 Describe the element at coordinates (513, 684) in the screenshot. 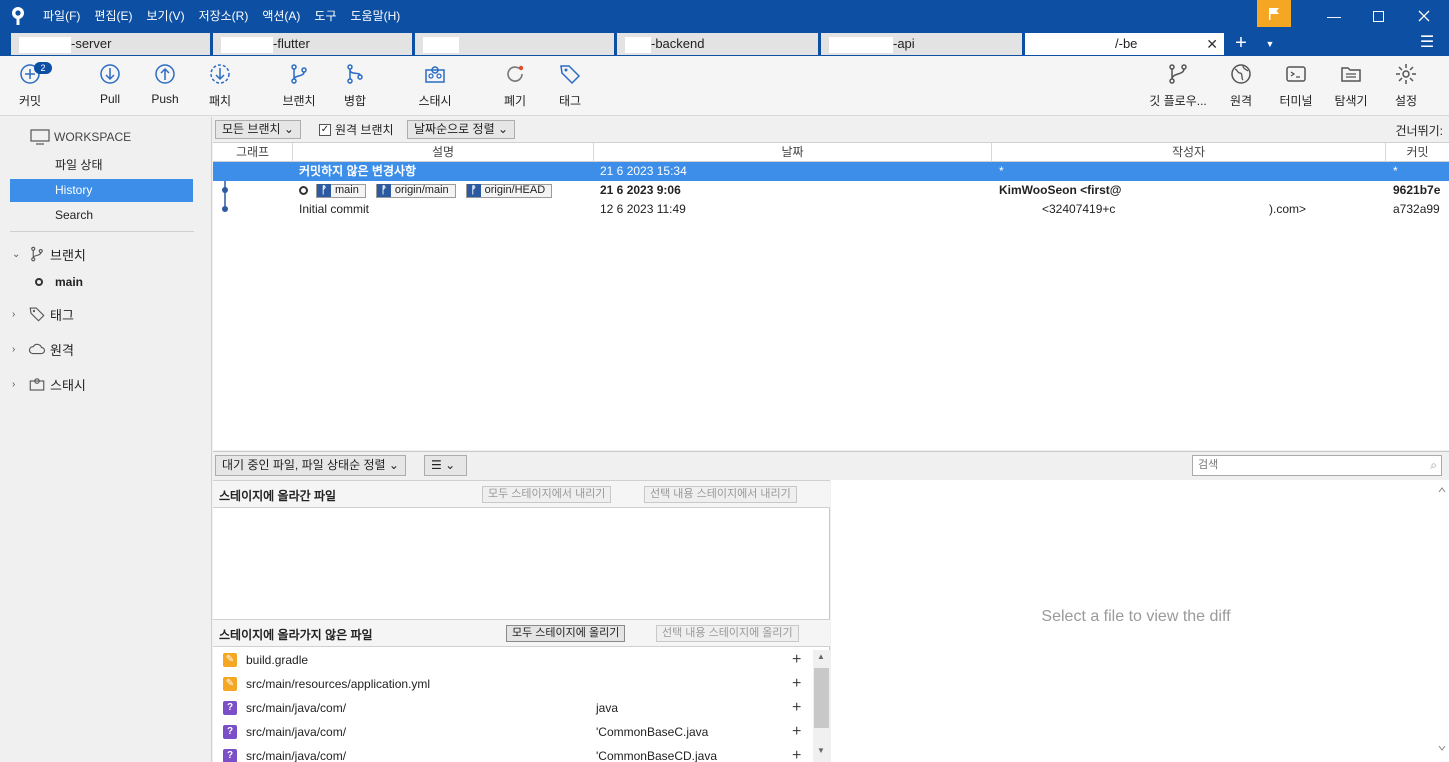

I see `list-item: ✎ src/main/resources/application.yml +` at that location.